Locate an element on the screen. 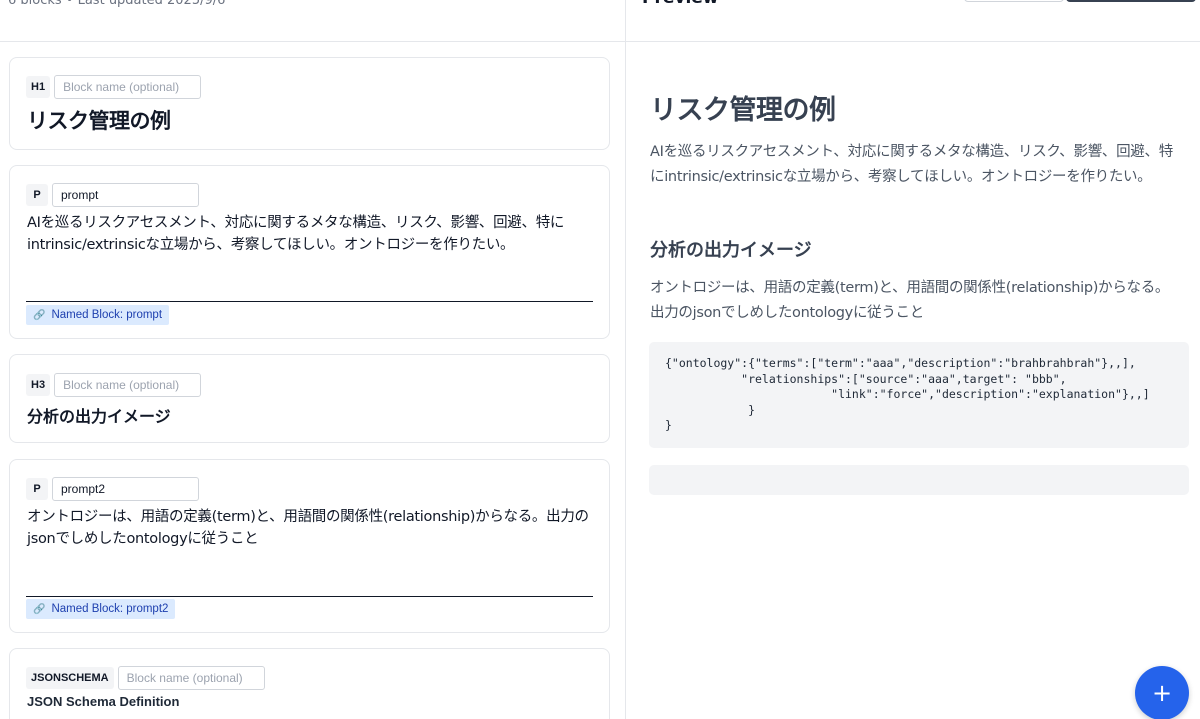 Image resolution: width=1200 pixels, height=719 pixels. block-header: H3 is located at coordinates (114, 385).